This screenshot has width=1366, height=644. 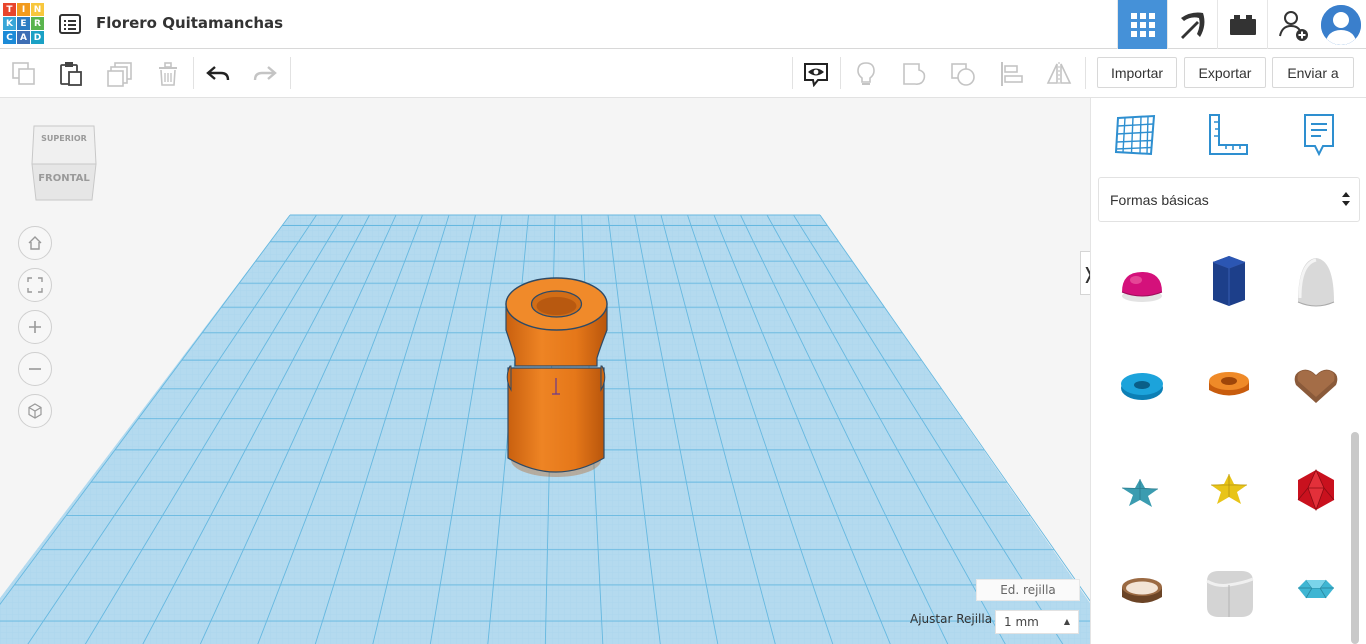 What do you see at coordinates (1319, 135) in the screenshot?
I see `notes-tool-icon` at bounding box center [1319, 135].